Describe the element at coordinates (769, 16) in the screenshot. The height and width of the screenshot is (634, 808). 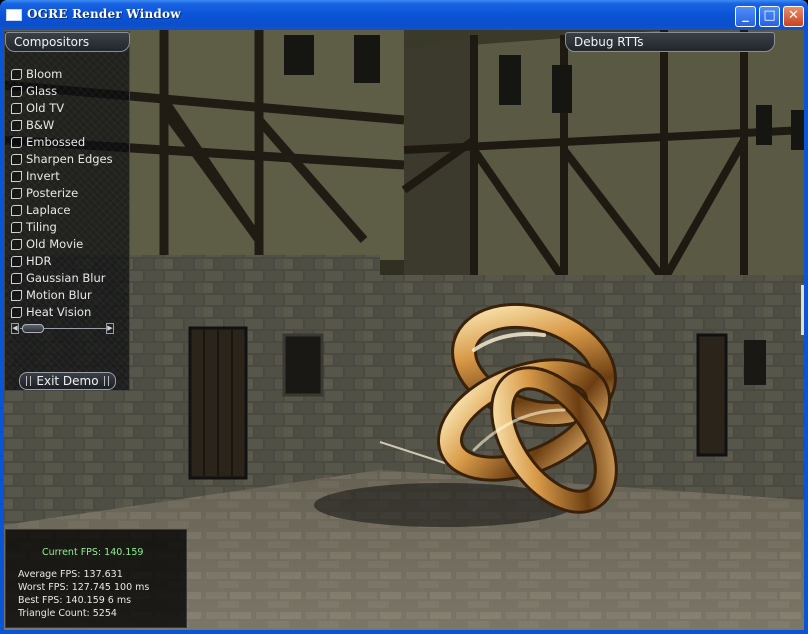
I see `maximize-button: □` at that location.